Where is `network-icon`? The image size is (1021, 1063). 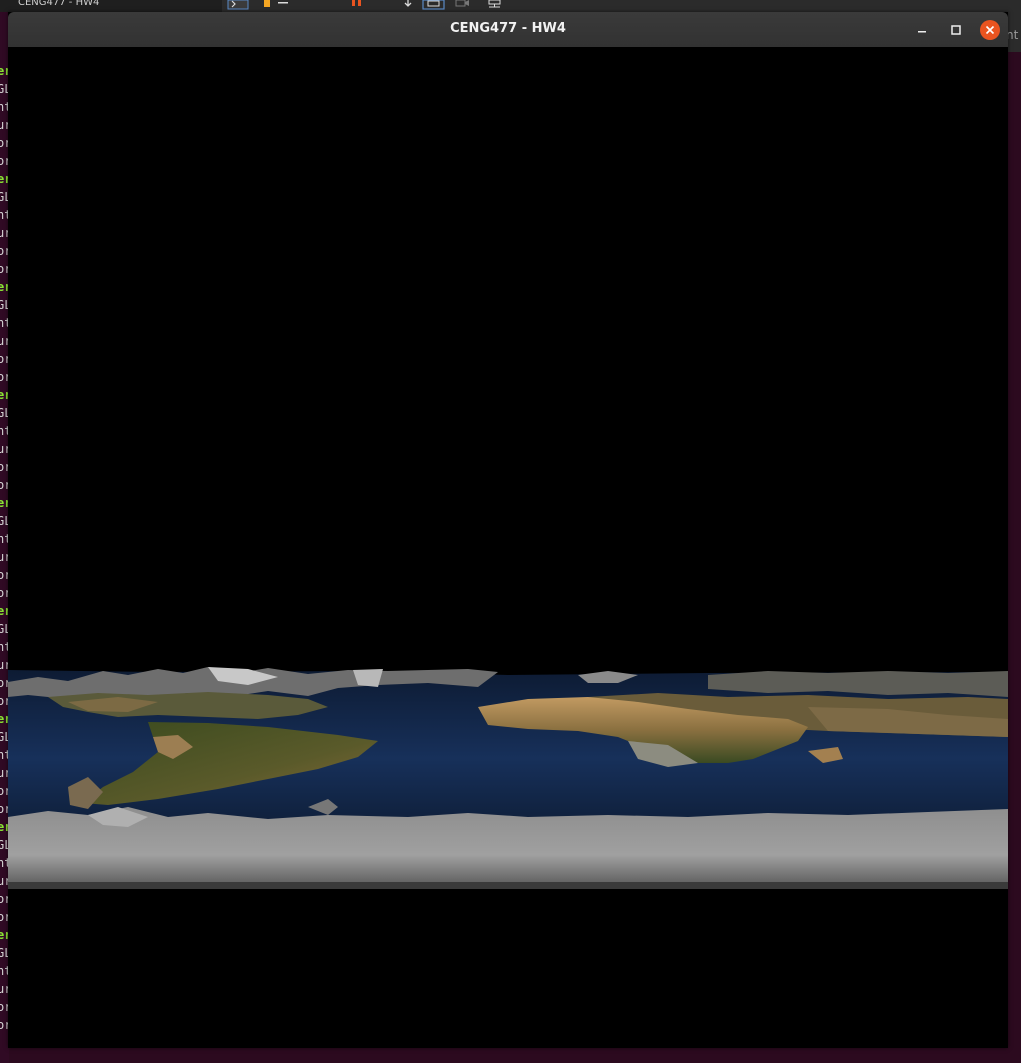
network-icon is located at coordinates (495, 5).